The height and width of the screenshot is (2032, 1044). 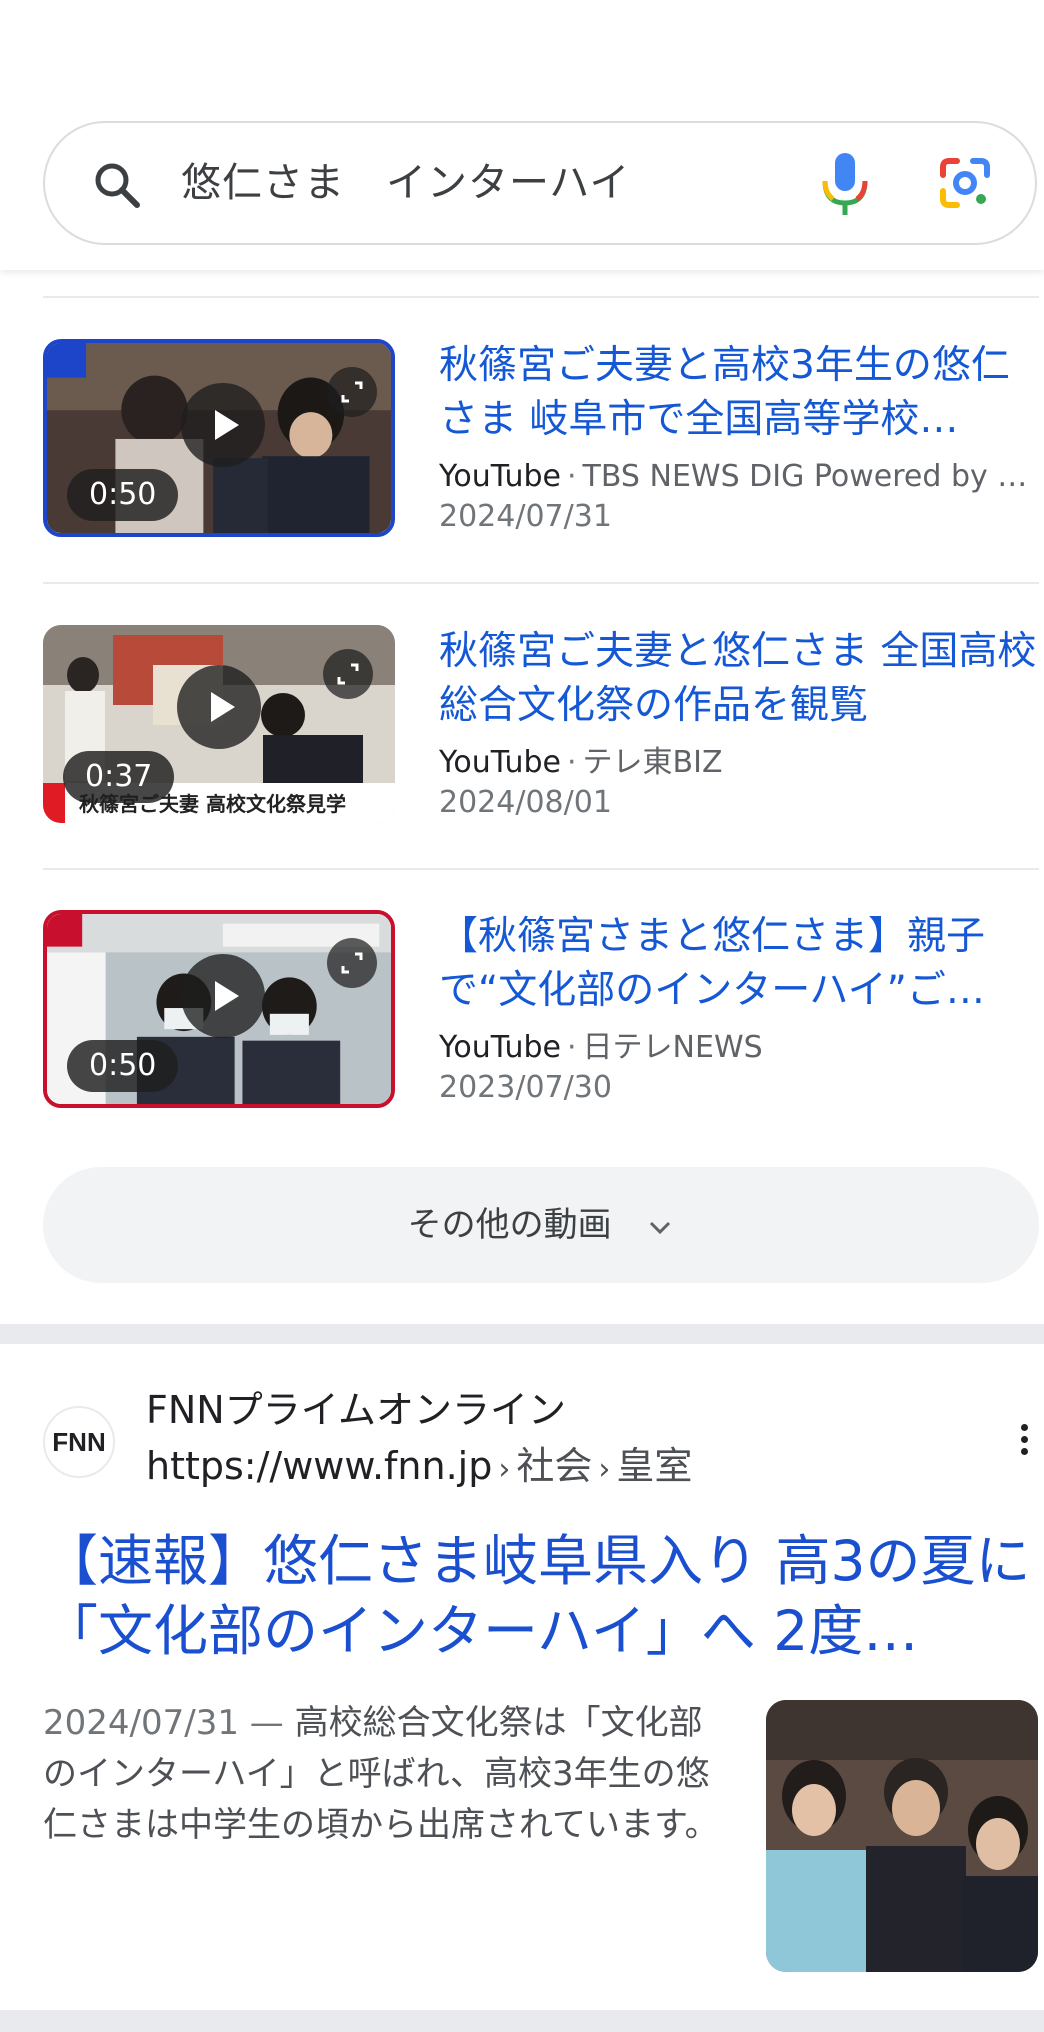 I want to click on site-favicon: FNN, so click(x=79, y=1442).